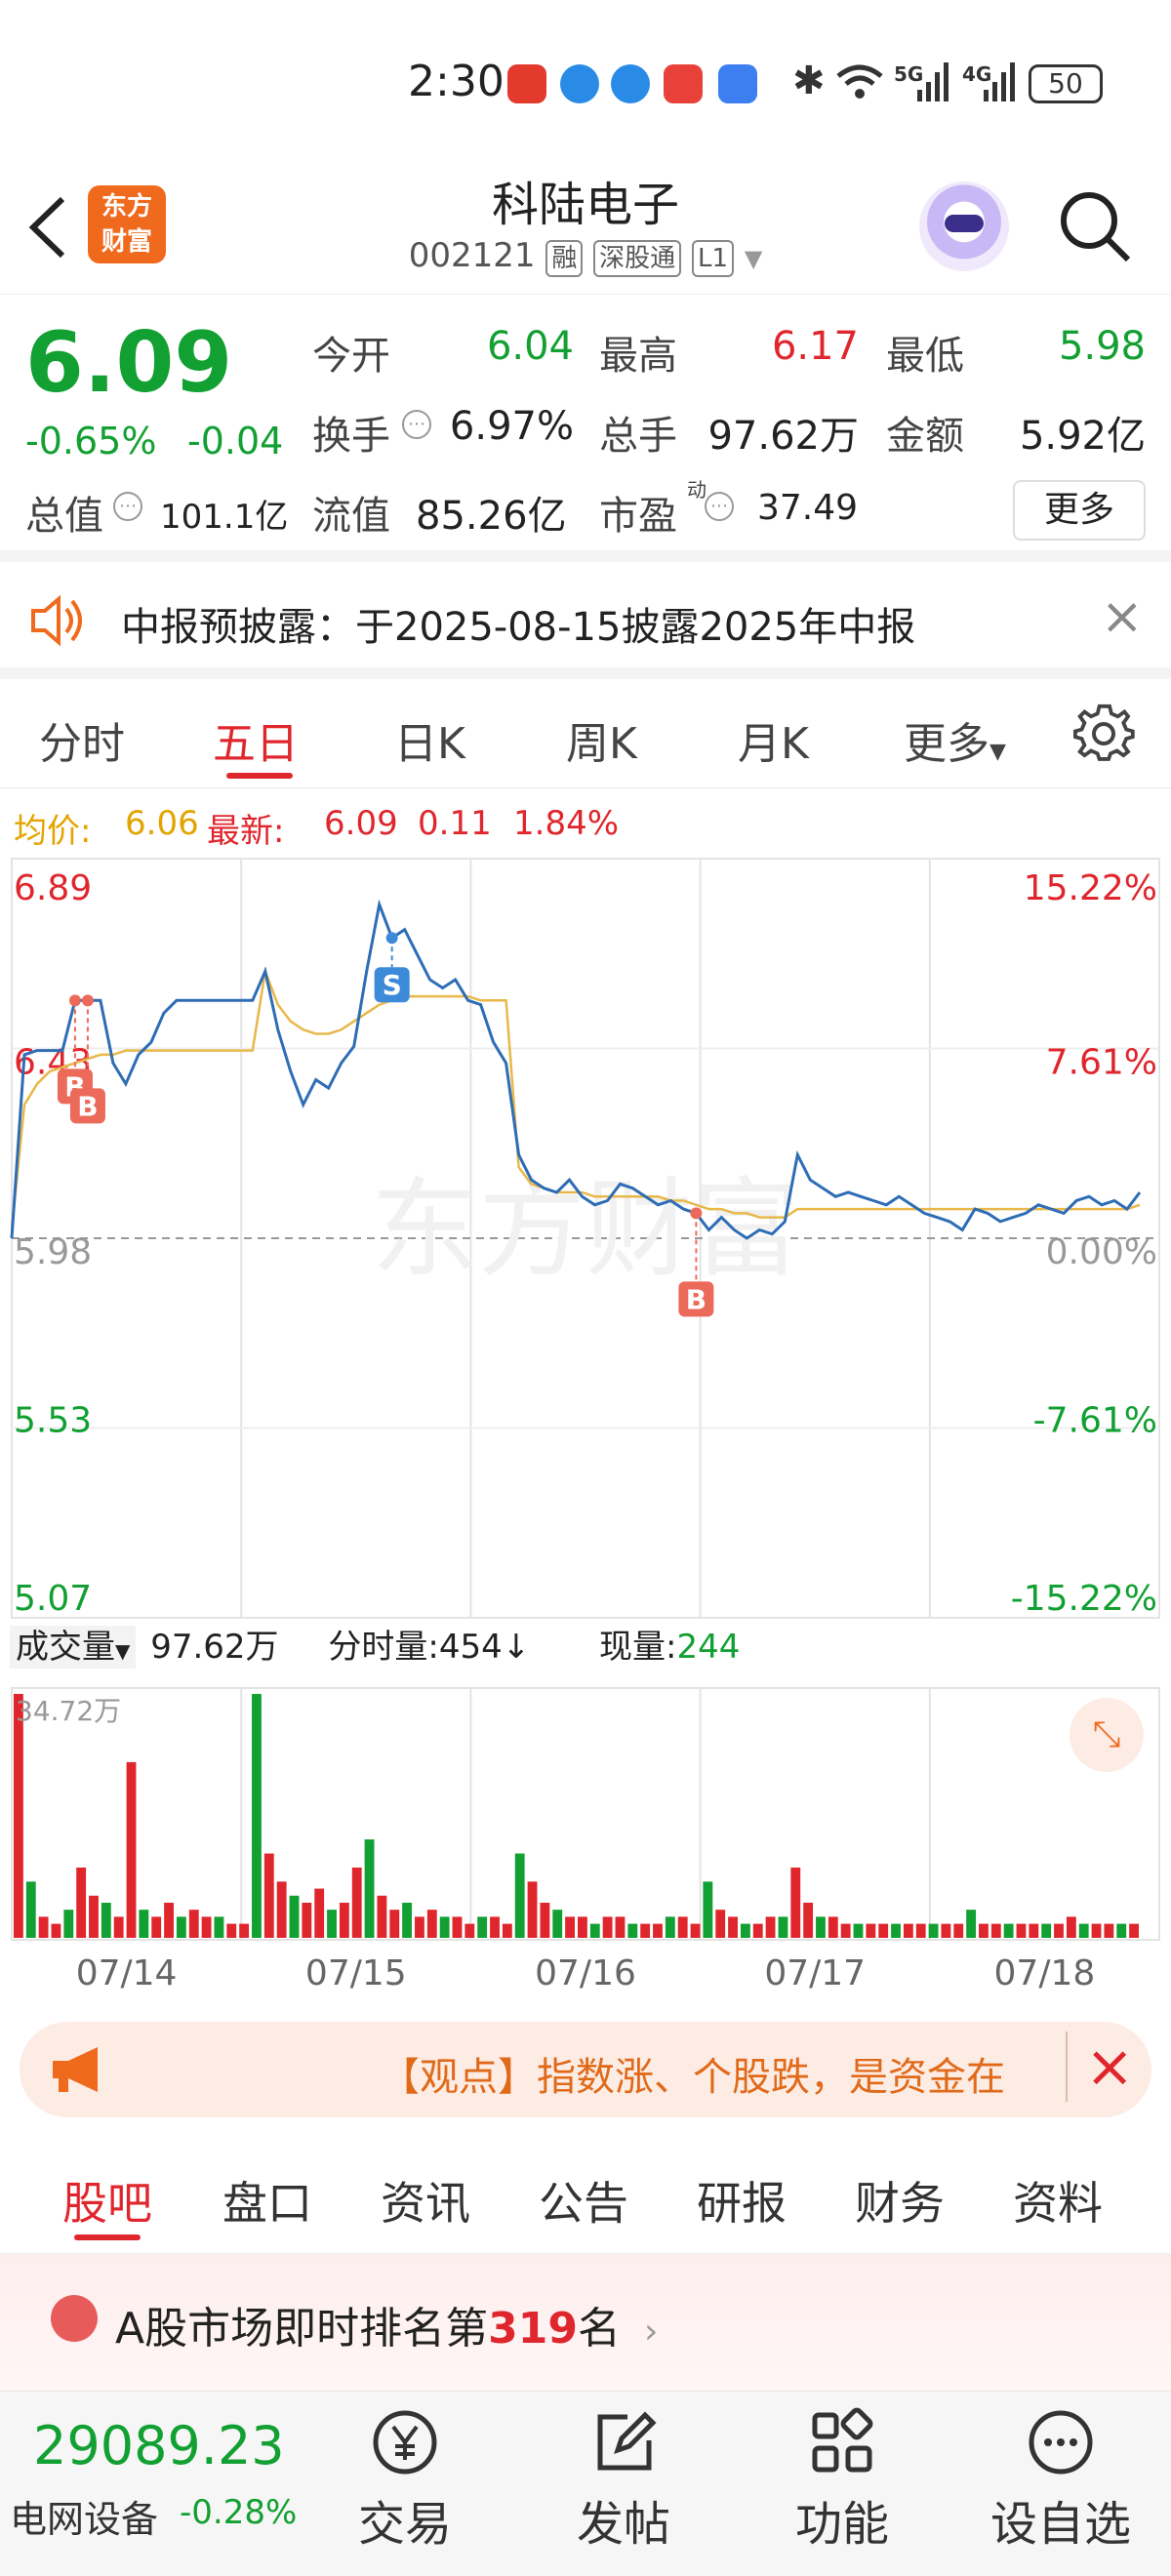 This screenshot has width=1171, height=2576. Describe the element at coordinates (841, 2524) in the screenshot. I see `nav-functions-label: 功能` at that location.